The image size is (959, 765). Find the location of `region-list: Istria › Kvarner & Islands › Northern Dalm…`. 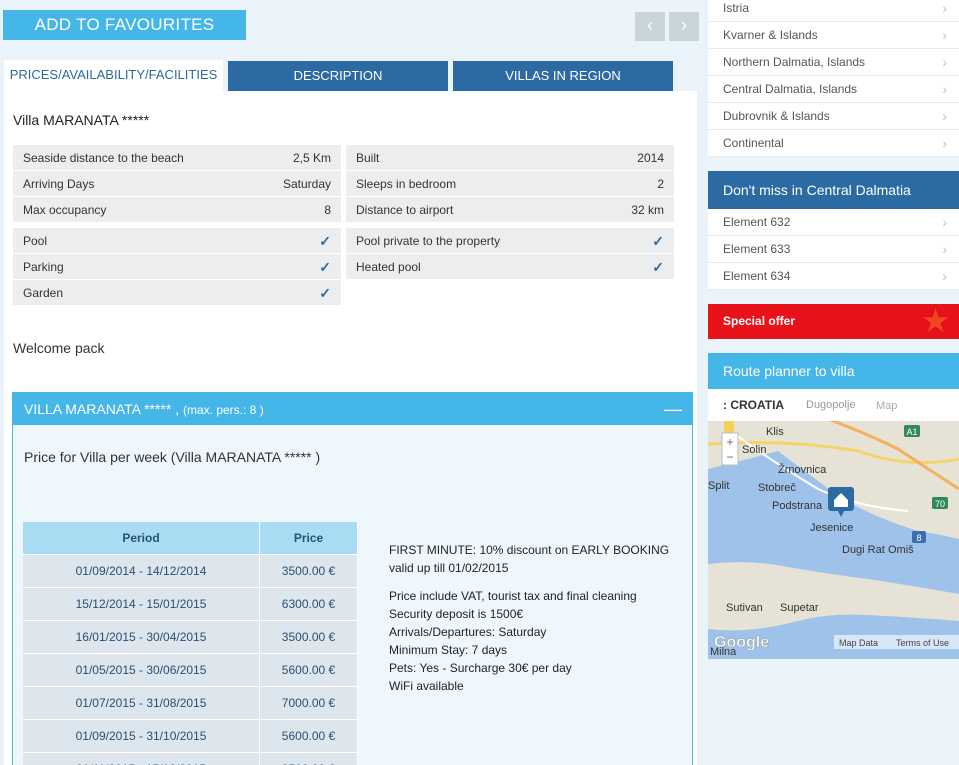

region-list: Istria › Kvarner & Islands › Northern Dalm… is located at coordinates (833, 78).